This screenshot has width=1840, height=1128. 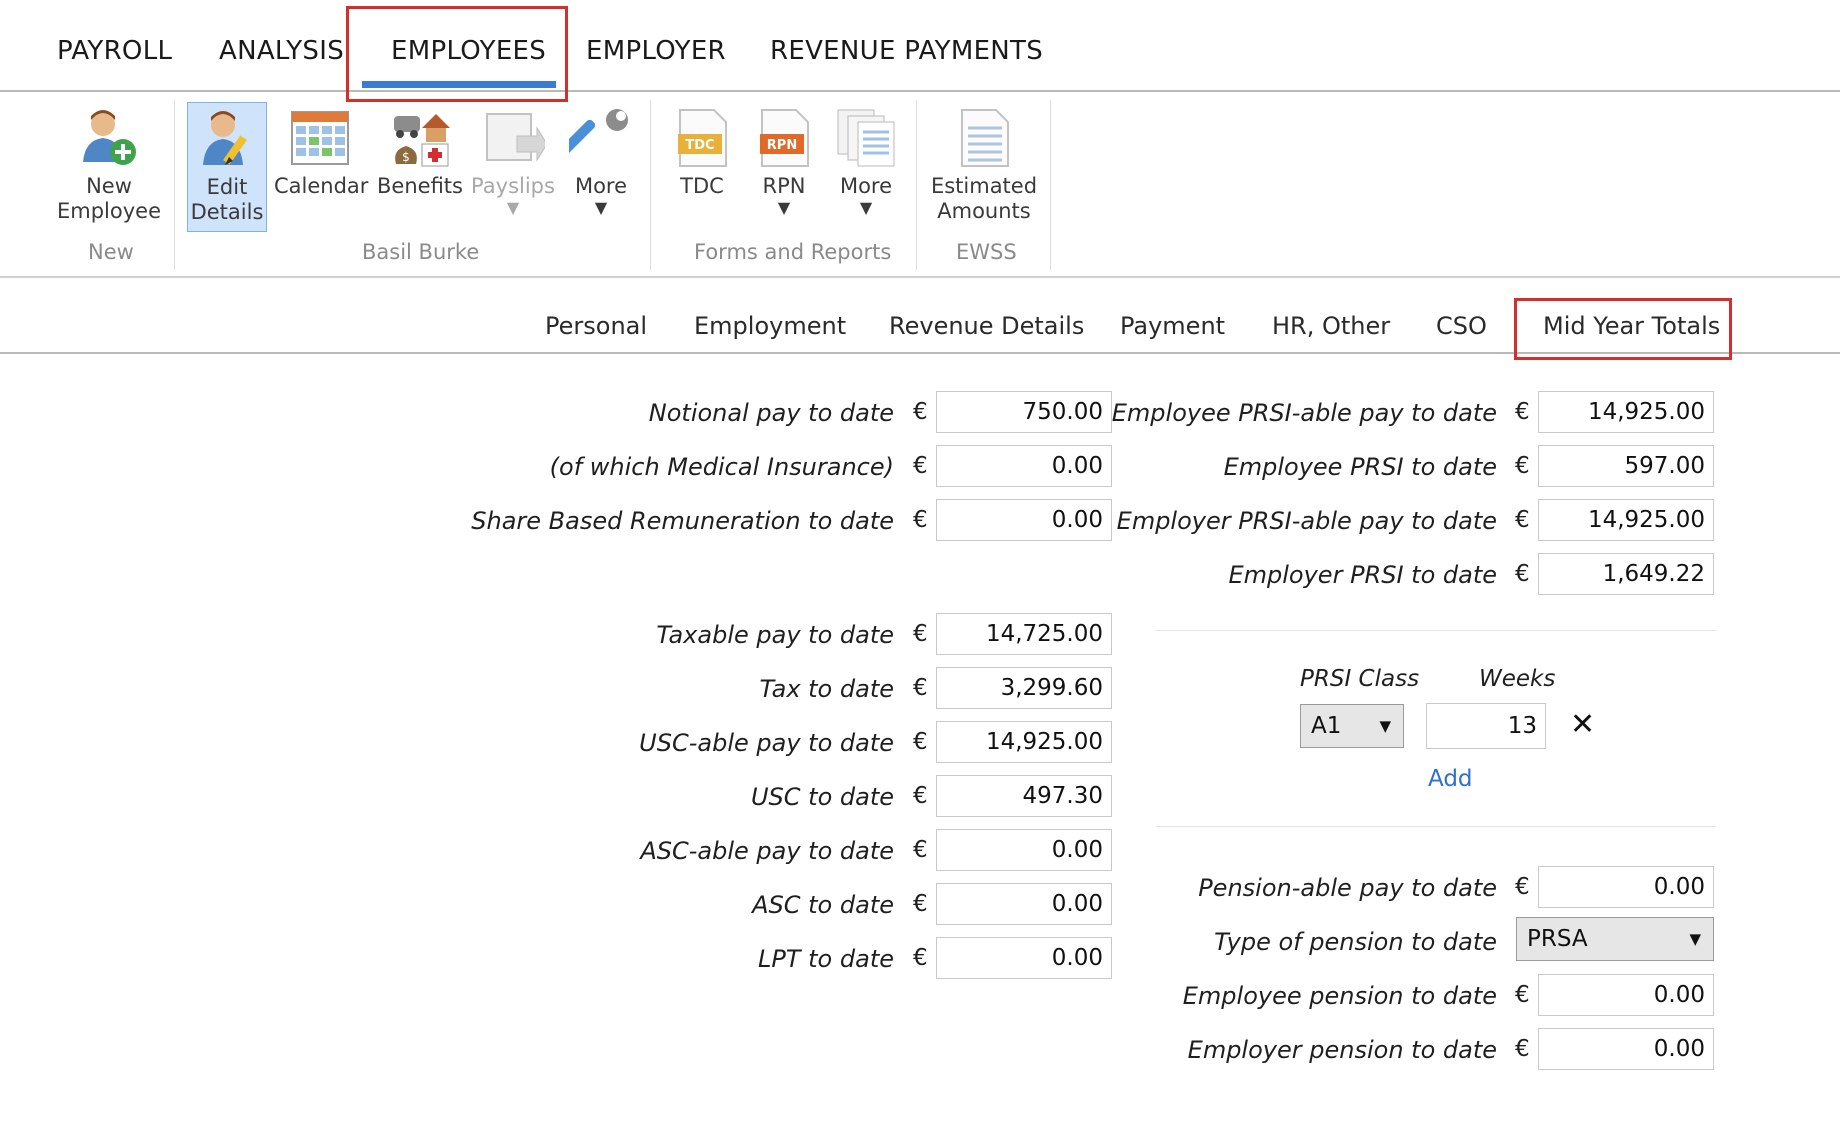 I want to click on tab-employer: EMPLOYER, so click(x=656, y=51).